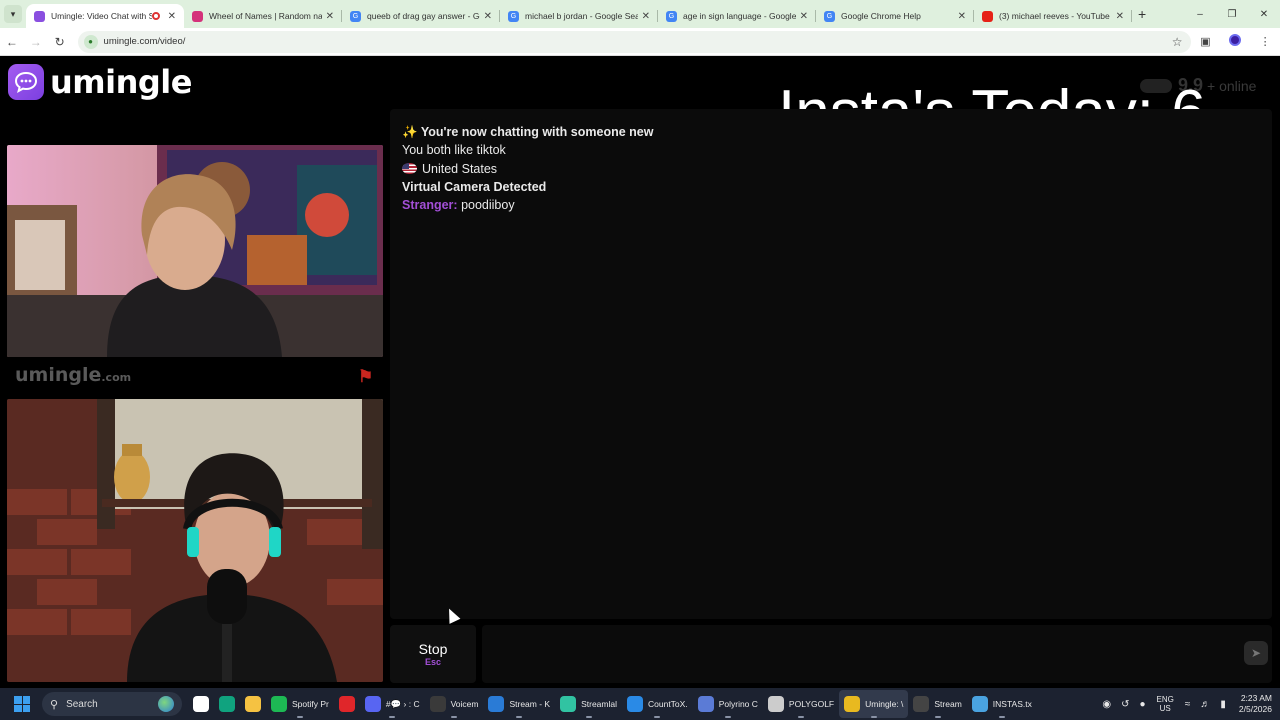 The width and height of the screenshot is (1280, 720). What do you see at coordinates (921, 704) in the screenshot?
I see `obs-icon` at bounding box center [921, 704].